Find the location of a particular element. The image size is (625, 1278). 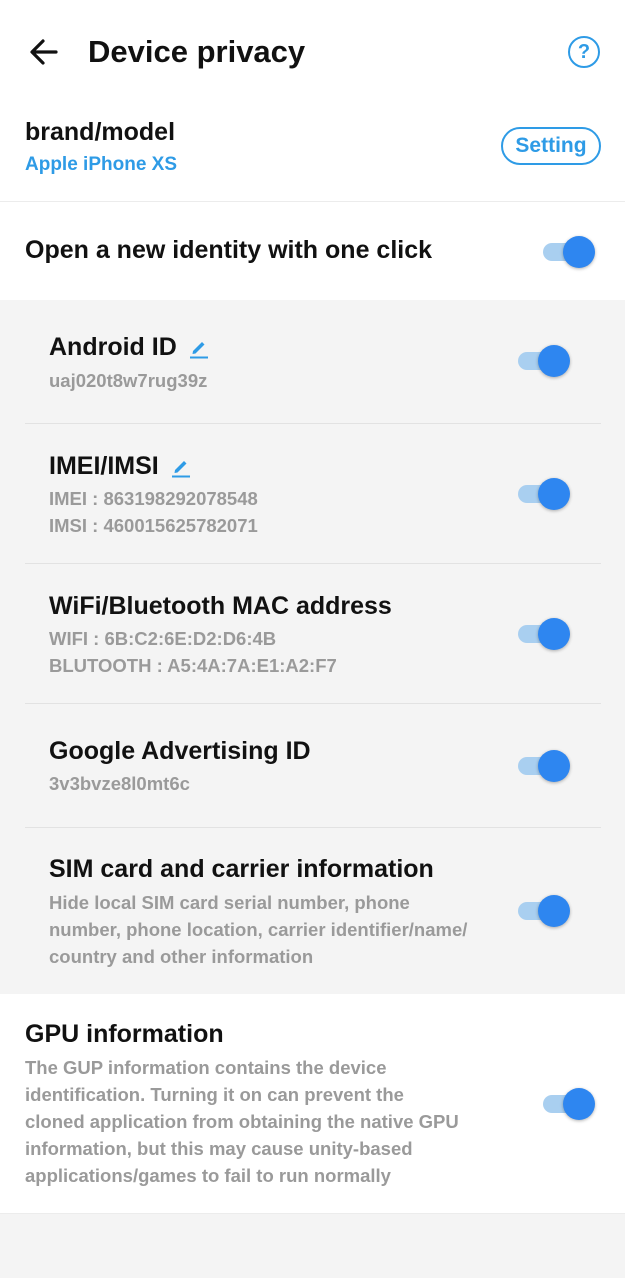

mac-address-toggle is located at coordinates (545, 634).